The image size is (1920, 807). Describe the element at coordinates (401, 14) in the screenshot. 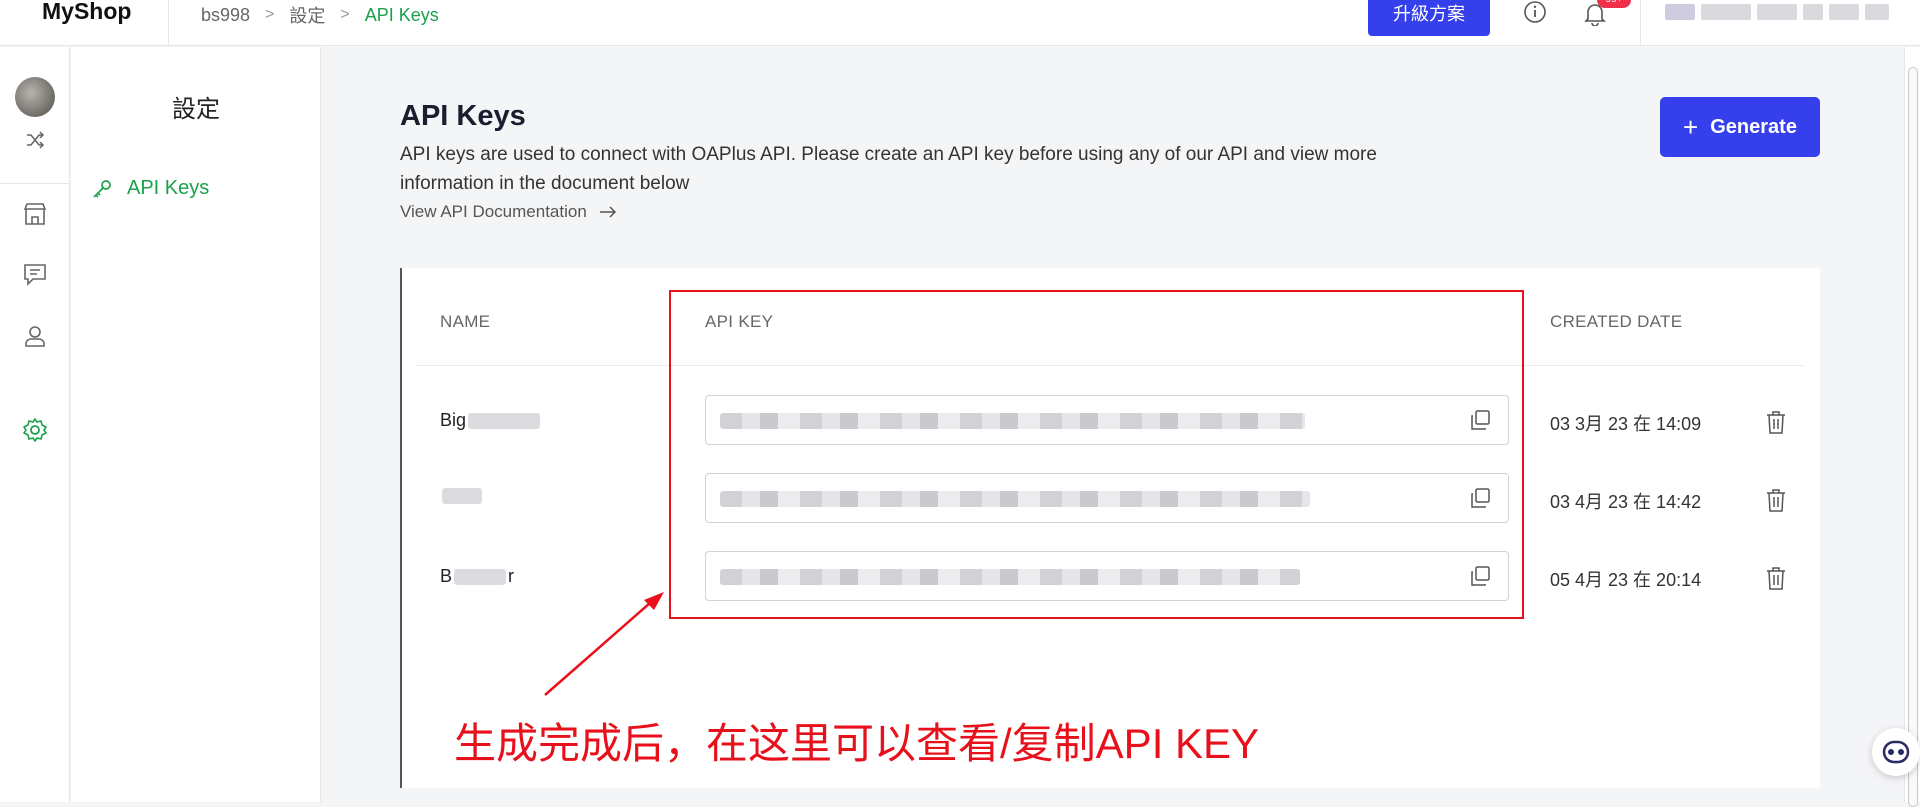

I see `breadcrumb-item-api-keys: API Keys` at that location.